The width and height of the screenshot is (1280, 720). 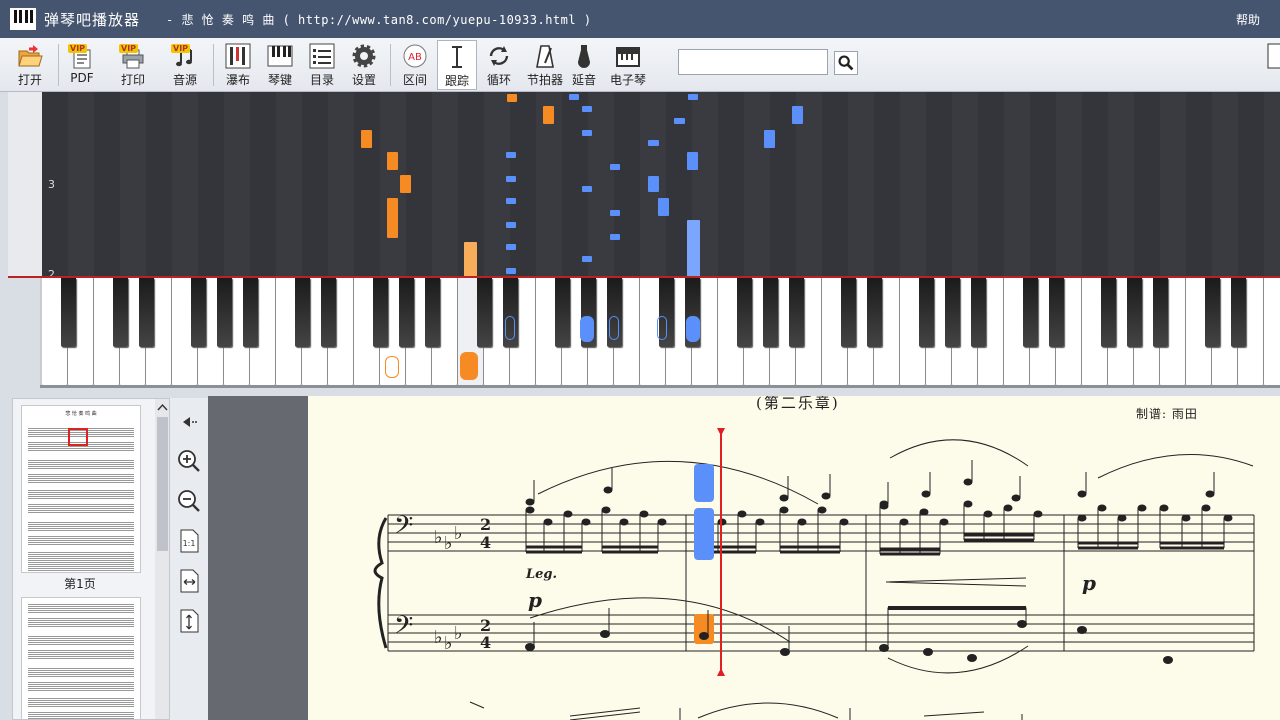 I want to click on sound-source-button: VIP 音源, so click(x=185, y=65).